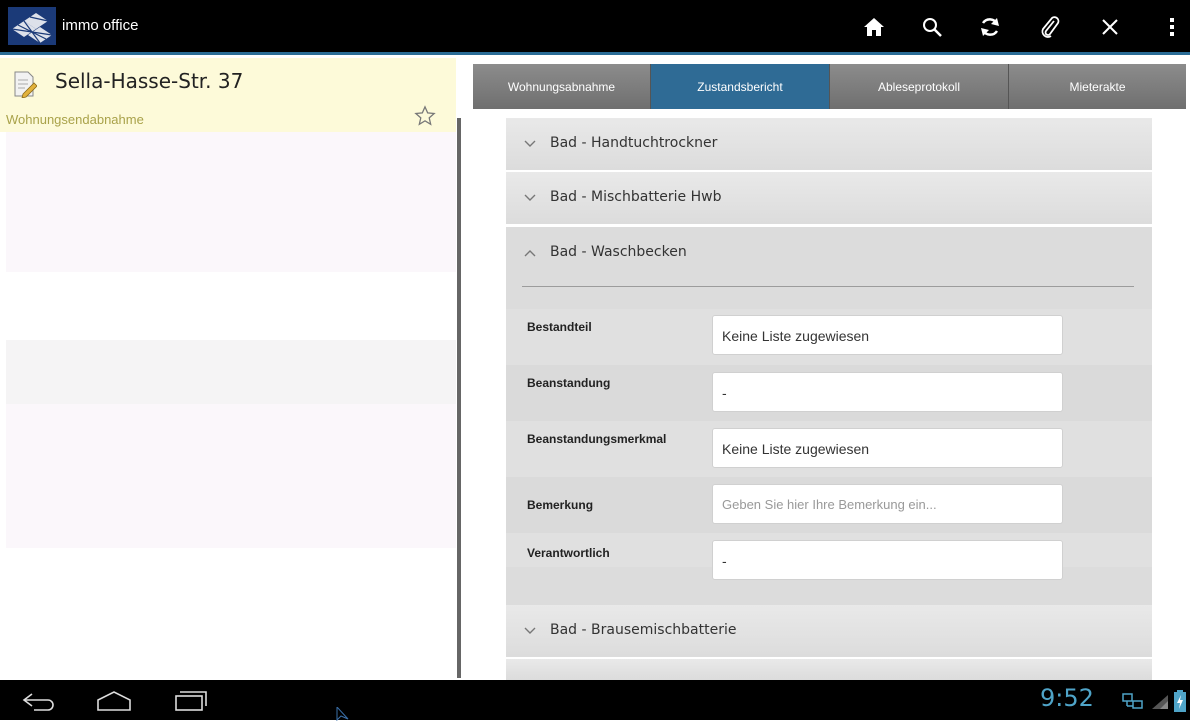 The width and height of the screenshot is (1190, 725). What do you see at coordinates (828, 286) in the screenshot?
I see `section-separator` at bounding box center [828, 286].